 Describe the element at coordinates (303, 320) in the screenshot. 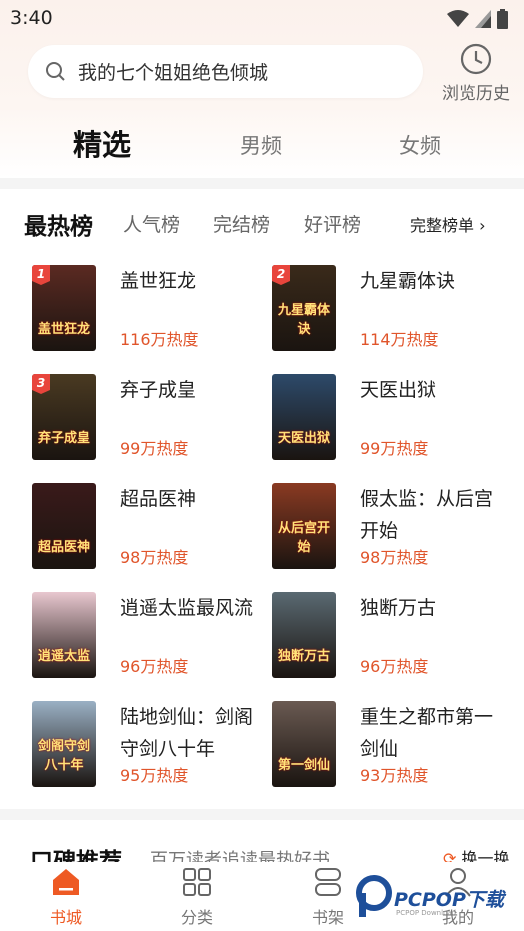

I see `cover-title: 九星霸体诀` at that location.